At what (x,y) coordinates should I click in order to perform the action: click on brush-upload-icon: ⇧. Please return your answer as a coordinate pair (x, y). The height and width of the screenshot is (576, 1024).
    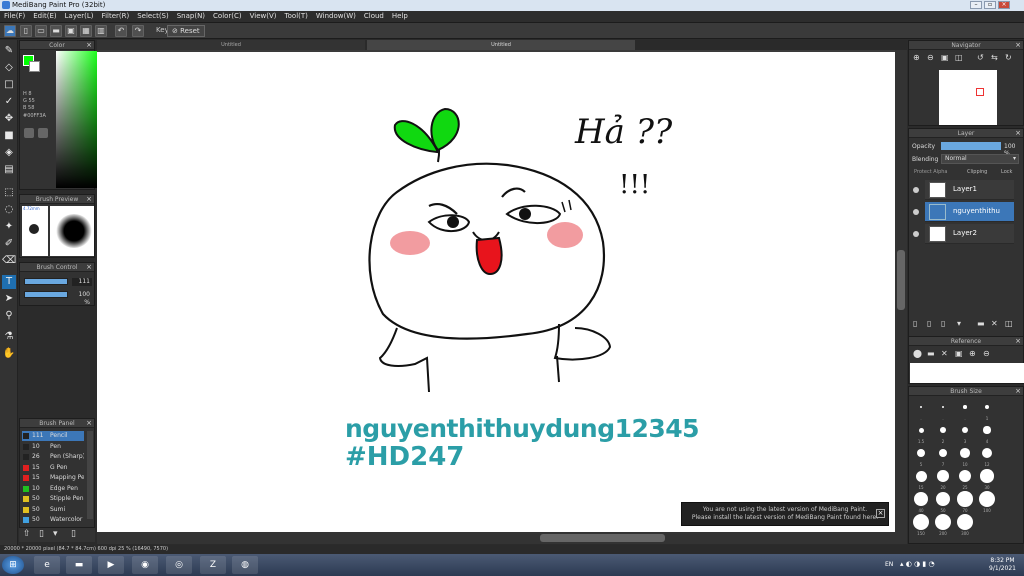
    Looking at the image, I should click on (27, 534).